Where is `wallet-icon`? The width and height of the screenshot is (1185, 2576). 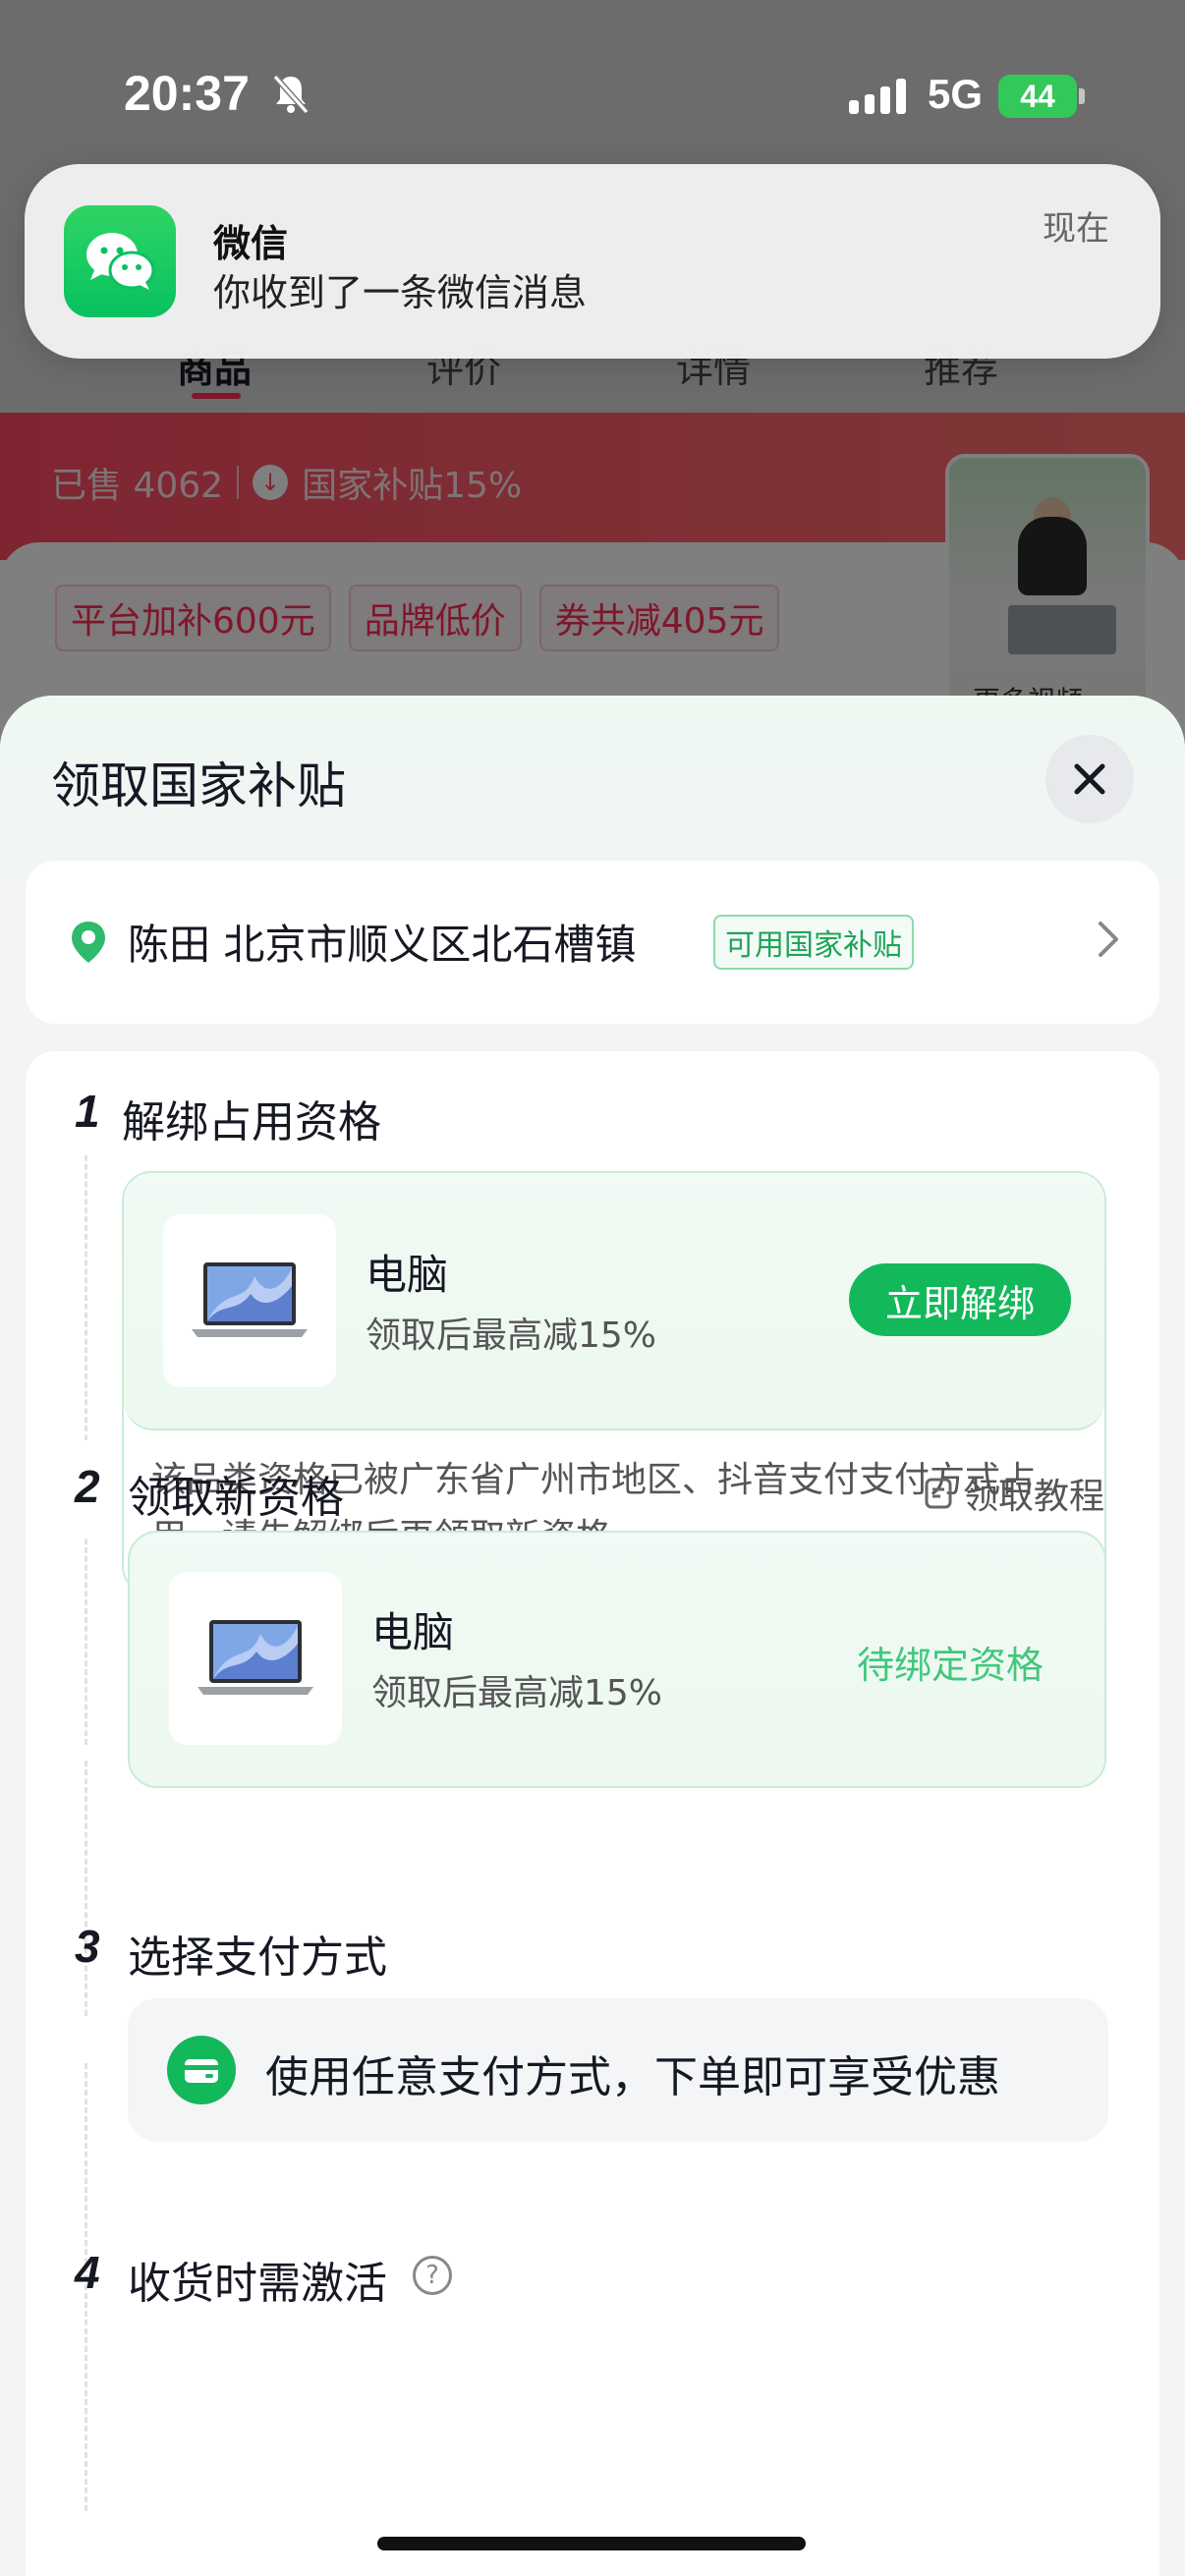
wallet-icon is located at coordinates (201, 2070).